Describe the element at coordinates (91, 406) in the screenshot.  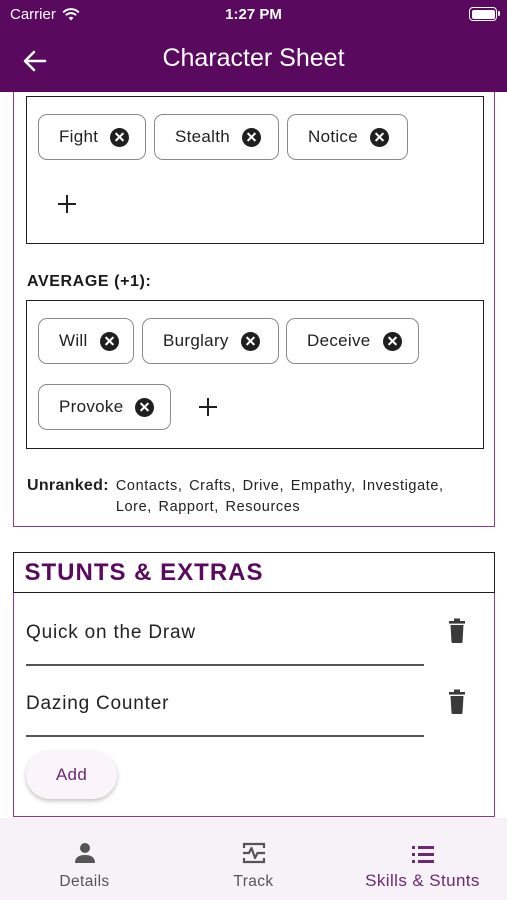
I see `chip-label: Provoke` at that location.